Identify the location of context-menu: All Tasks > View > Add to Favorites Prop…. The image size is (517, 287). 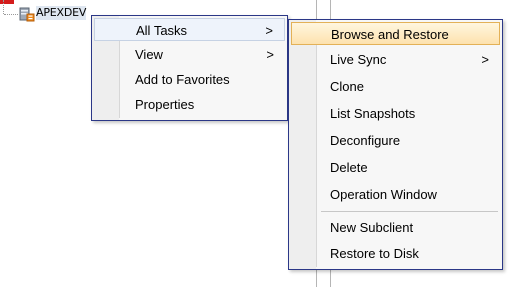
(189, 68).